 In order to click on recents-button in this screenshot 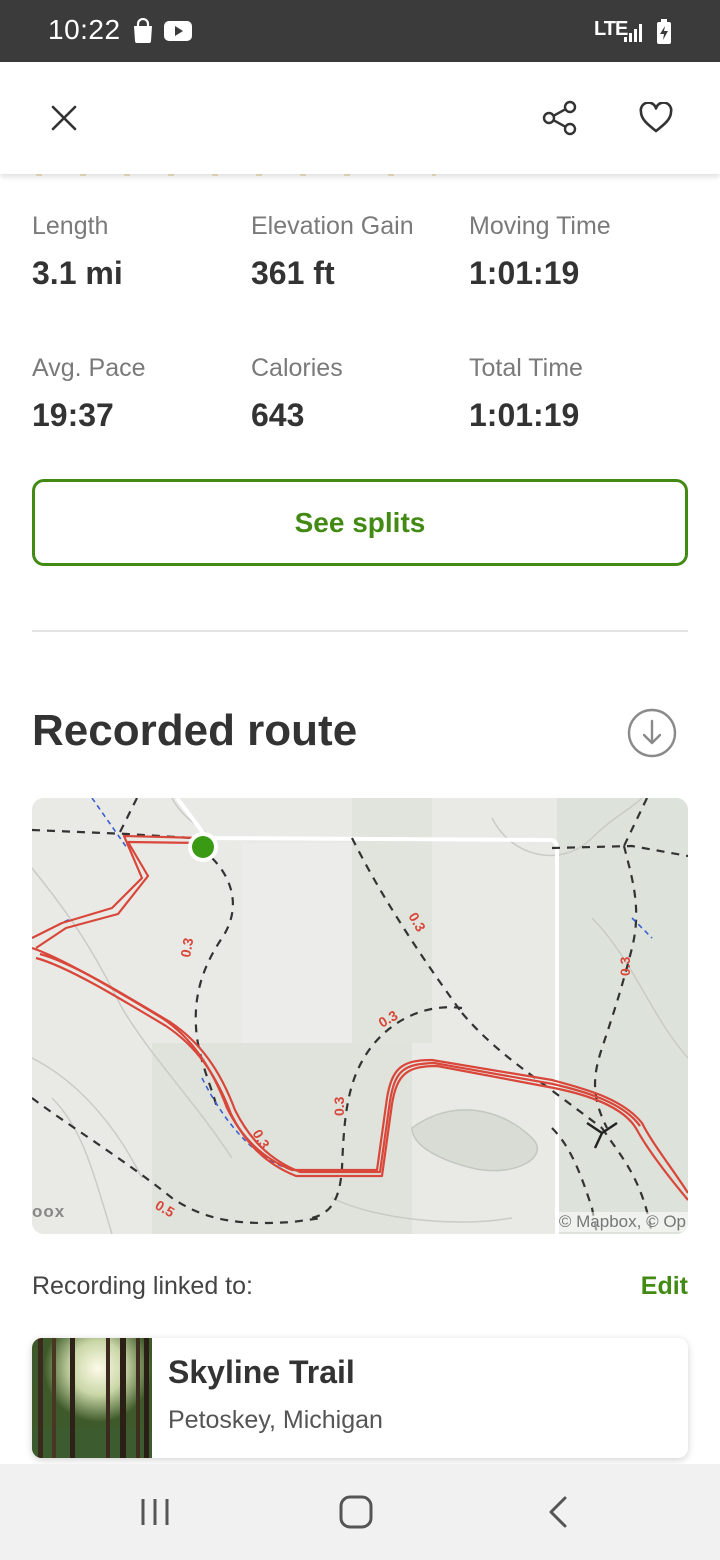, I will do `click(155, 1512)`.